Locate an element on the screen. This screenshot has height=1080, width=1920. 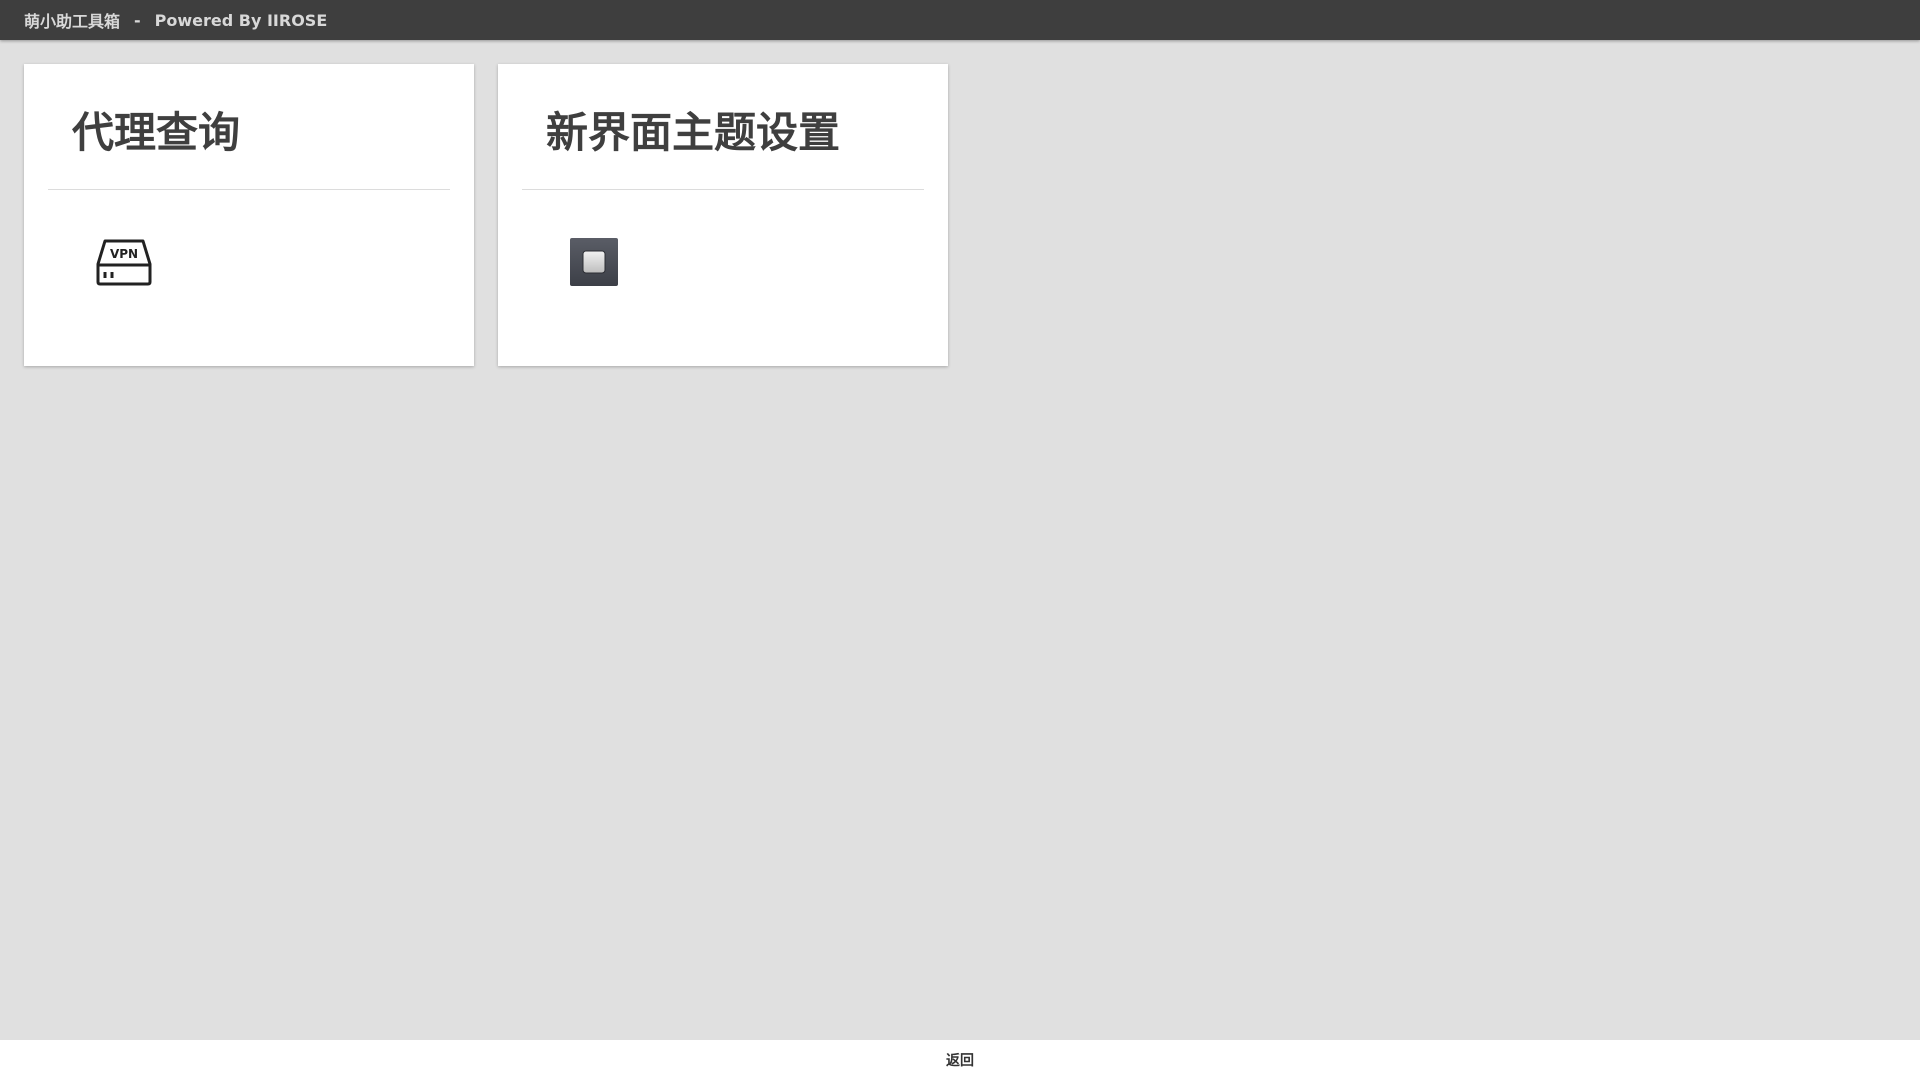
card-body is located at coordinates (723, 238).